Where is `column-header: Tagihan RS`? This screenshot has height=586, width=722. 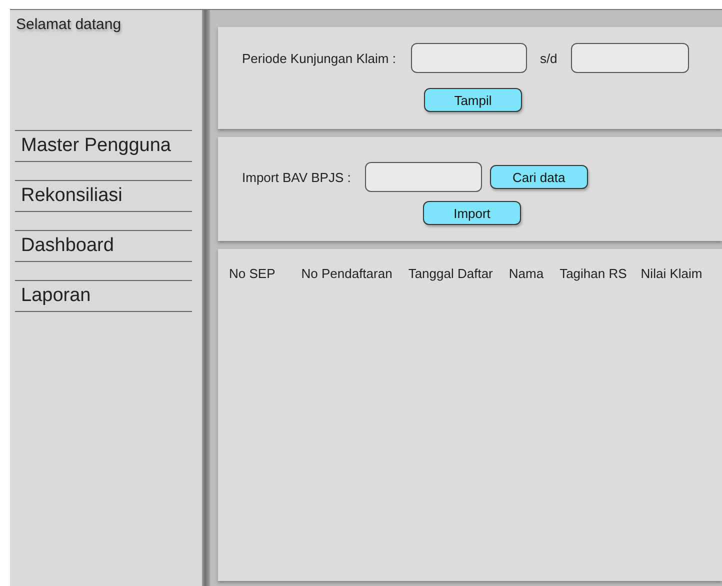 column-header: Tagihan RS is located at coordinates (593, 273).